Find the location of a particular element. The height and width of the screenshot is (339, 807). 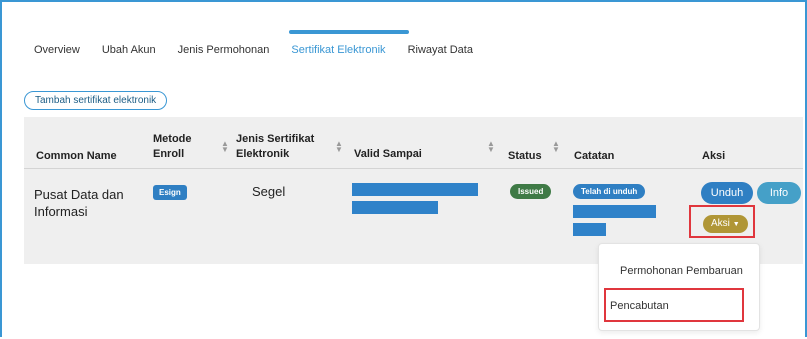

active-tab-indicator is located at coordinates (349, 32).